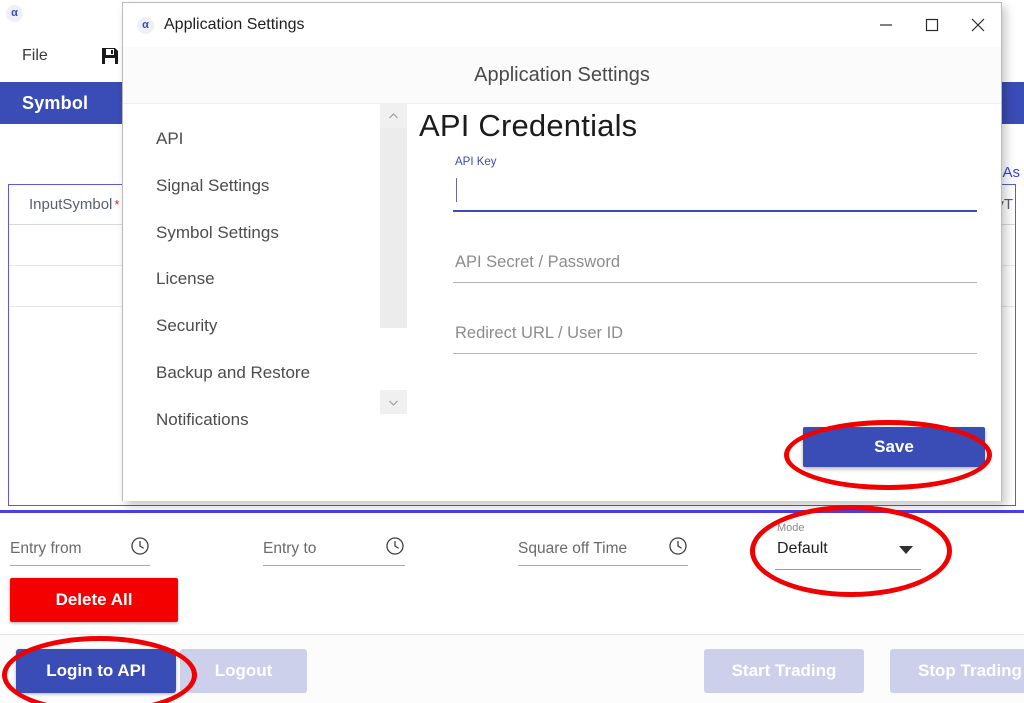 This screenshot has height=703, width=1024. What do you see at coordinates (55, 103) in the screenshot?
I see `tab-symbol: Symbol` at bounding box center [55, 103].